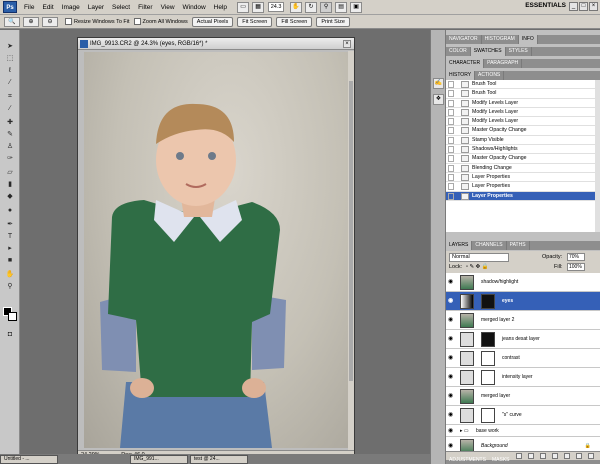  I want to click on dodge-icon: ●, so click(10, 211).